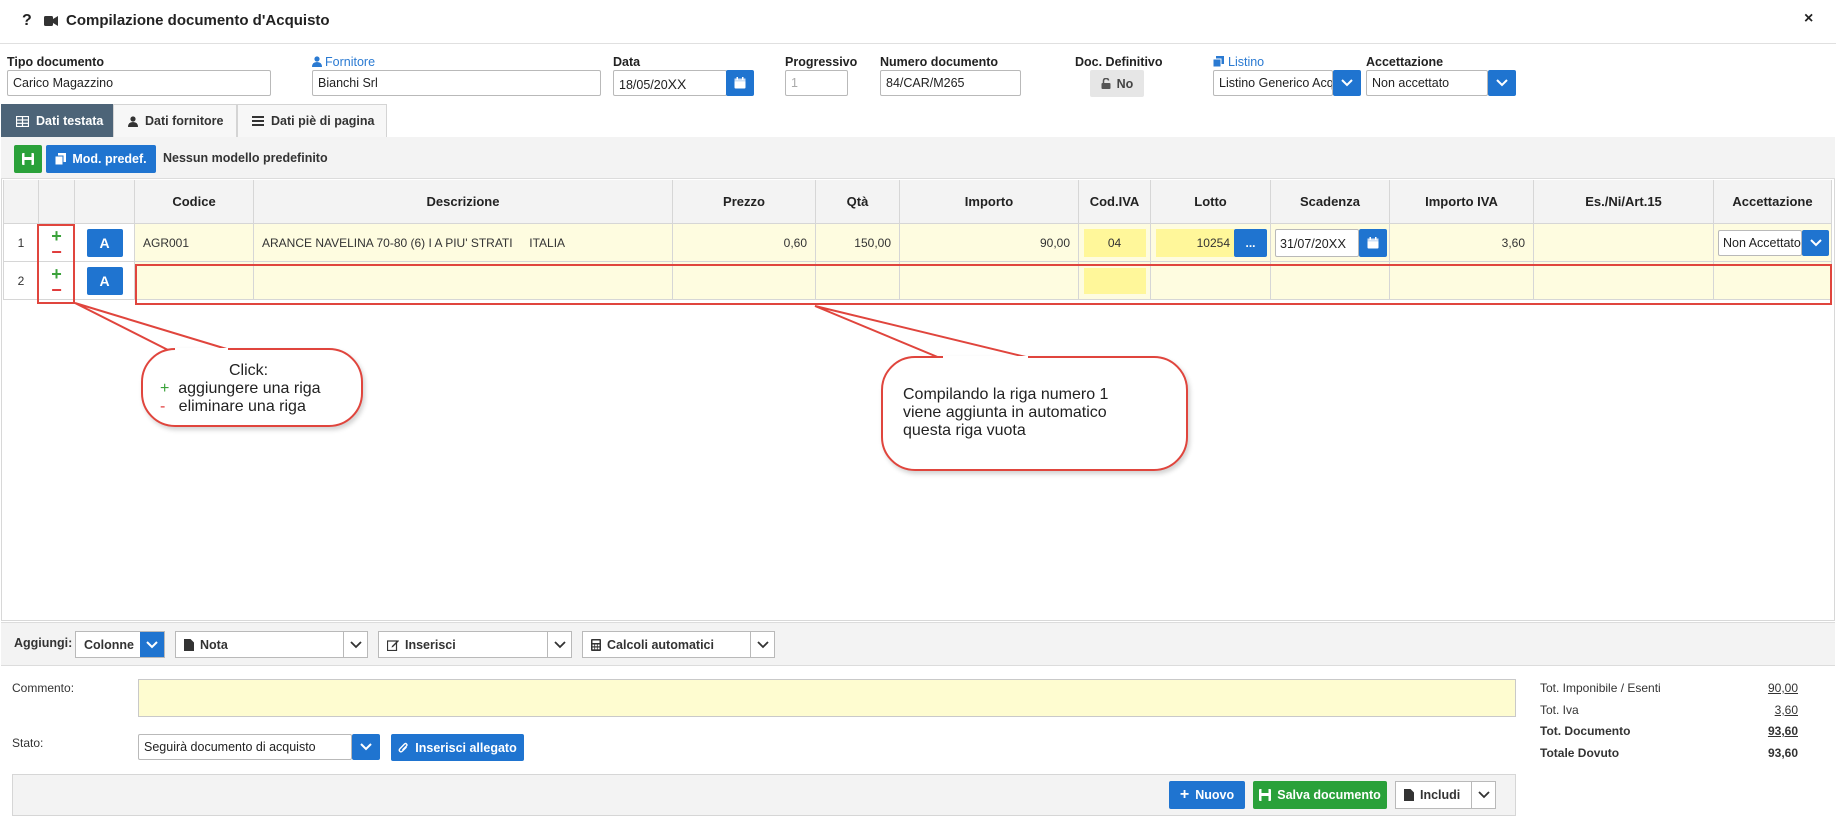 The image size is (1836, 830). What do you see at coordinates (43, 643) in the screenshot?
I see `aggiungi-label: Aggiungi:` at bounding box center [43, 643].